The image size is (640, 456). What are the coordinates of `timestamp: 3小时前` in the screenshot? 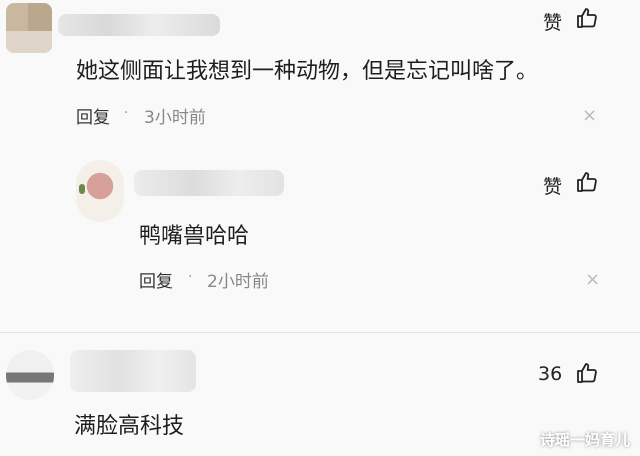 It's located at (175, 118).